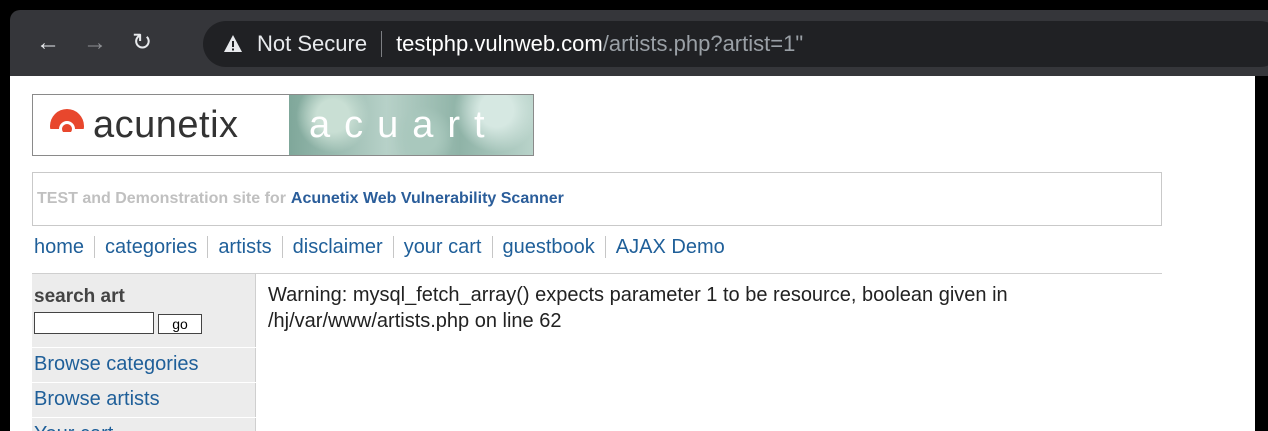  What do you see at coordinates (244, 247) in the screenshot?
I see `nav-artists: artists` at bounding box center [244, 247].